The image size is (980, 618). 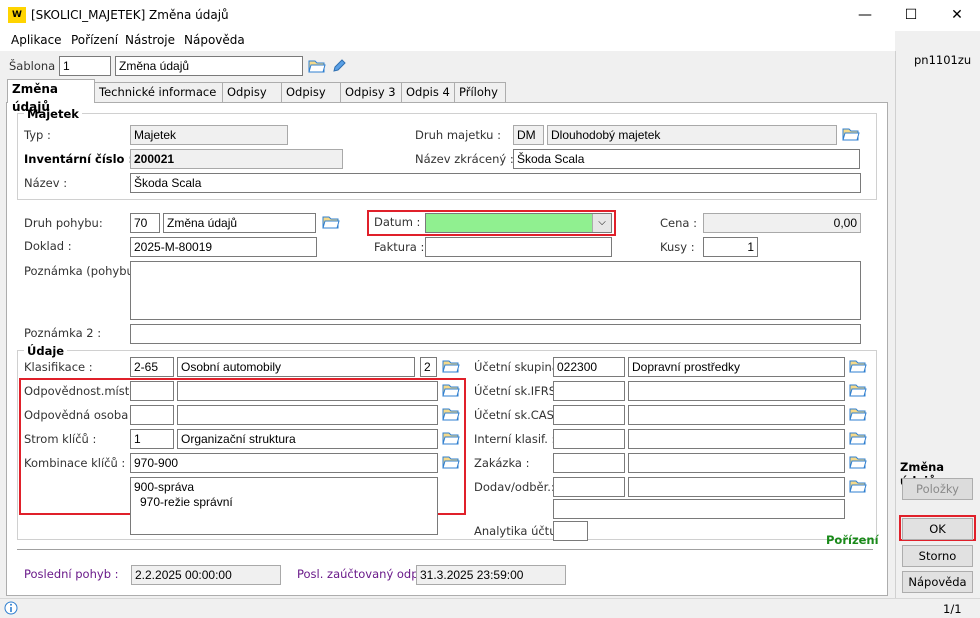 I want to click on info-icon, so click(x=11, y=608).